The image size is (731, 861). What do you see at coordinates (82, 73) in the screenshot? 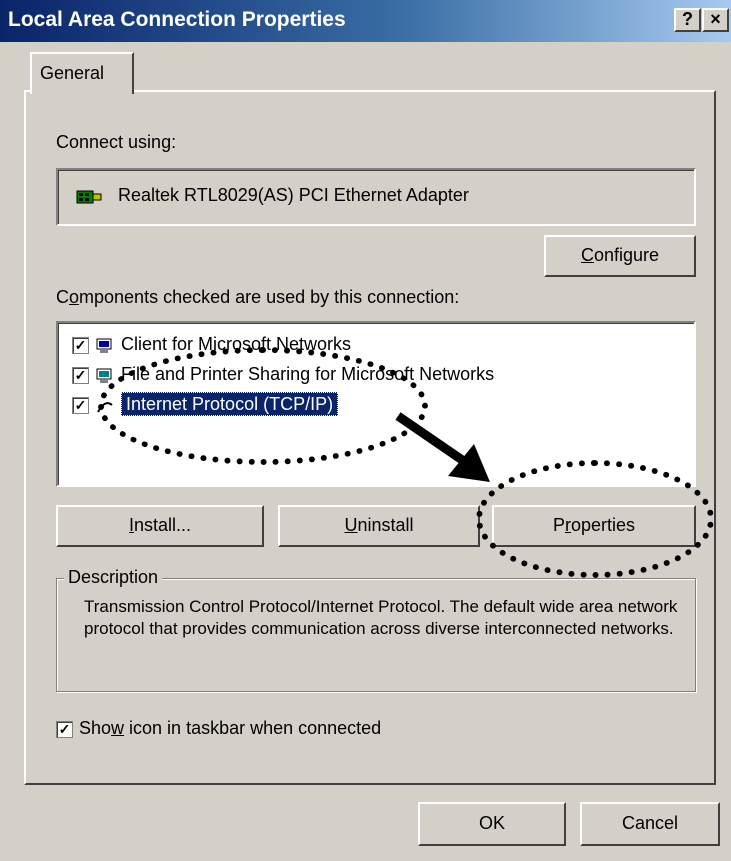
I see `tab-general: General` at bounding box center [82, 73].